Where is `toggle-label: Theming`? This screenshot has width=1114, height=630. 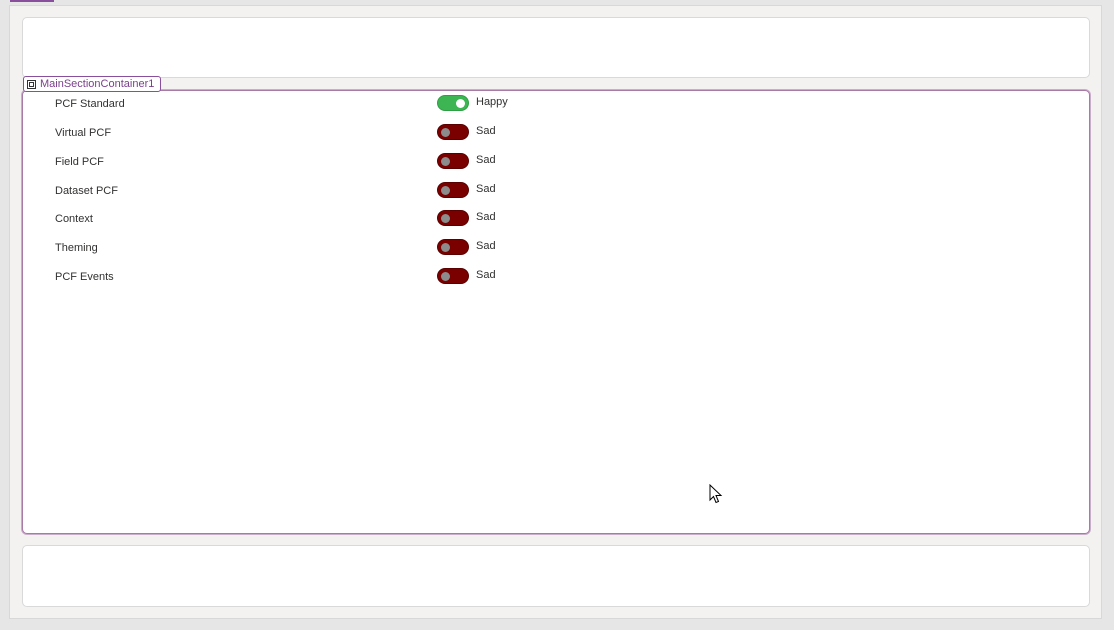 toggle-label: Theming is located at coordinates (76, 248).